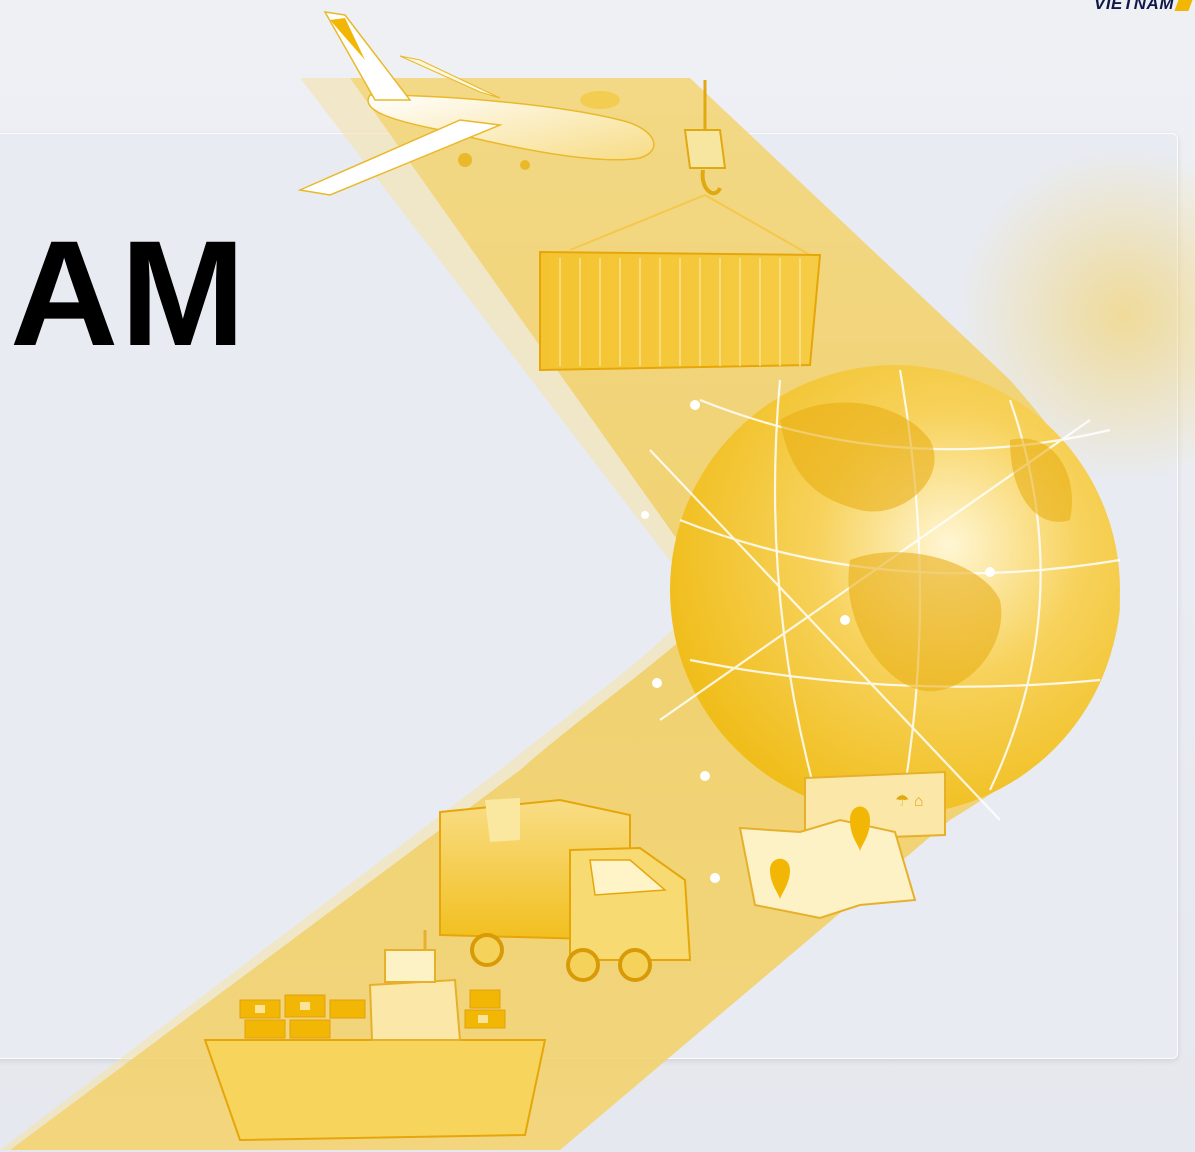 This screenshot has width=1195, height=1152. What do you see at coordinates (680, 311) in the screenshot?
I see `shipping-container-icon` at bounding box center [680, 311].